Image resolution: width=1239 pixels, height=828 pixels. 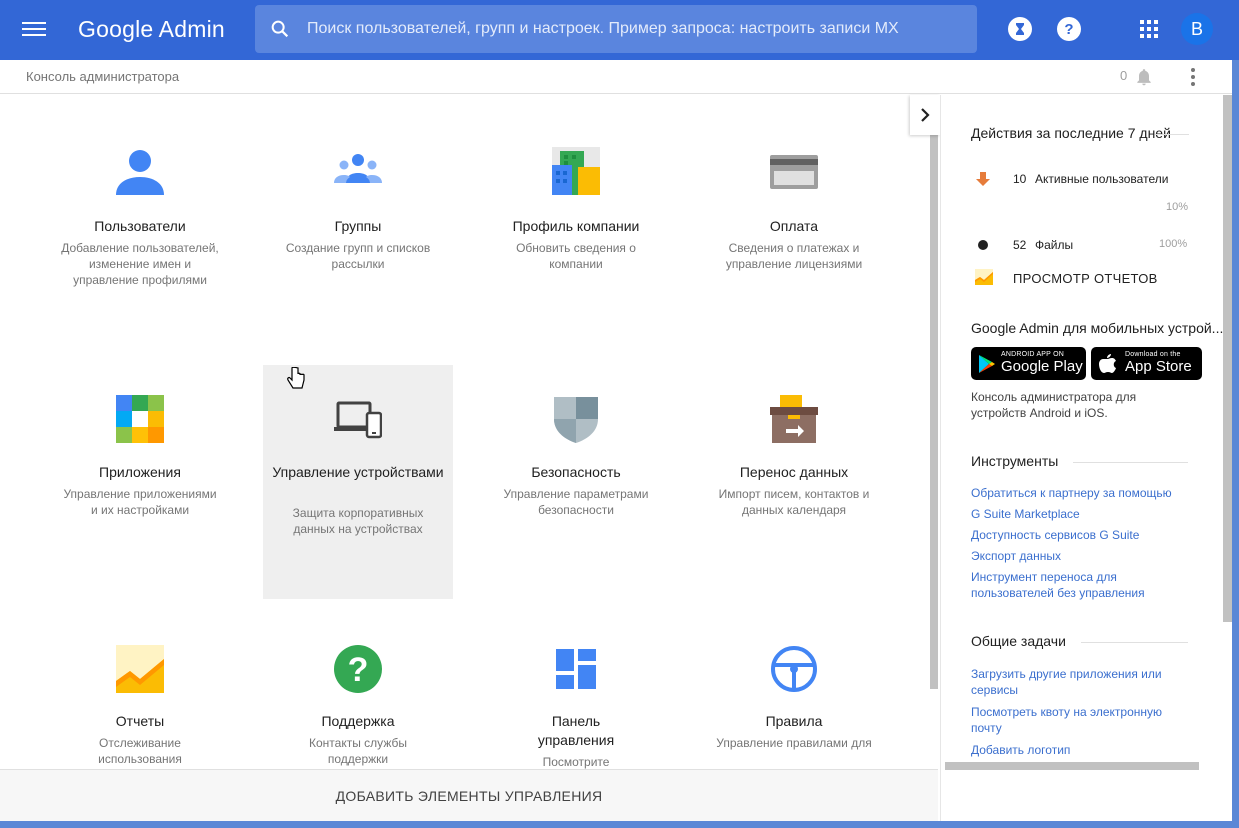 What do you see at coordinates (794, 472) in the screenshot?
I see `tile-title: Перенос данных` at bounding box center [794, 472].